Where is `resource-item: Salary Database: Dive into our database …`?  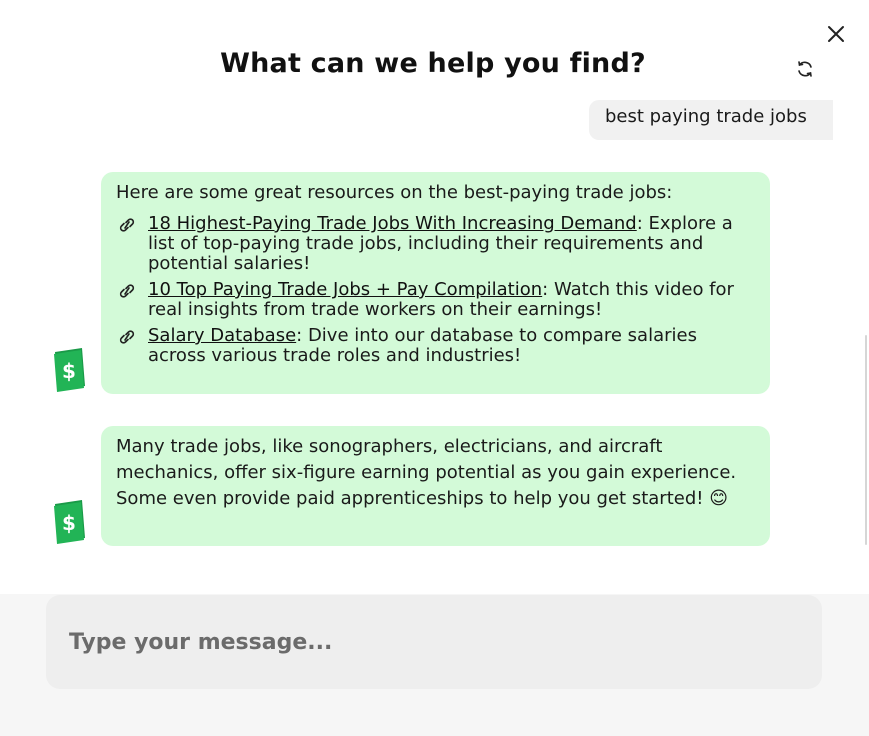
resource-item: Salary Database: Dive into our database … is located at coordinates (434, 346).